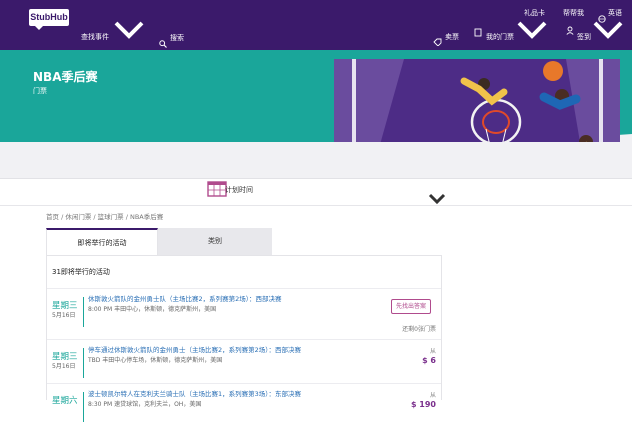 The height and width of the screenshot is (422, 632). I want to click on search-link: 搜索, so click(177, 38).